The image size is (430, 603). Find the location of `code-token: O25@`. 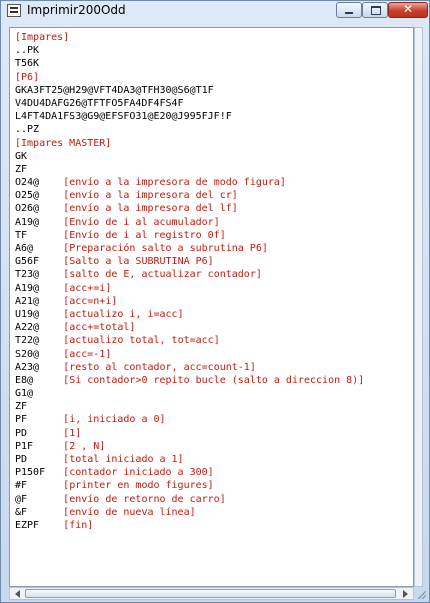

code-token: O25@ is located at coordinates (27, 196).